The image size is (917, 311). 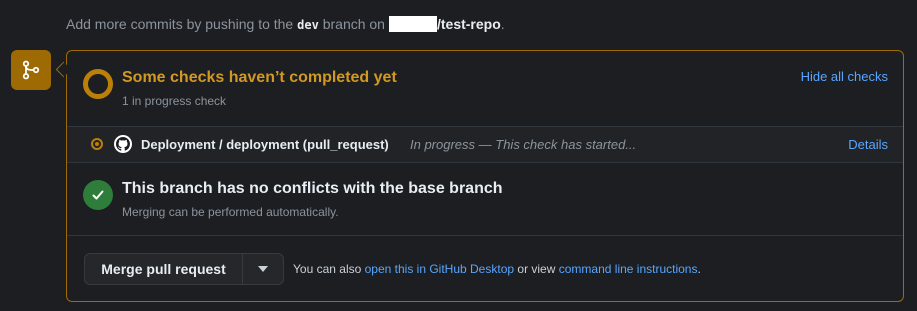 What do you see at coordinates (502, 24) in the screenshot?
I see `push-hint-suffix: .` at bounding box center [502, 24].